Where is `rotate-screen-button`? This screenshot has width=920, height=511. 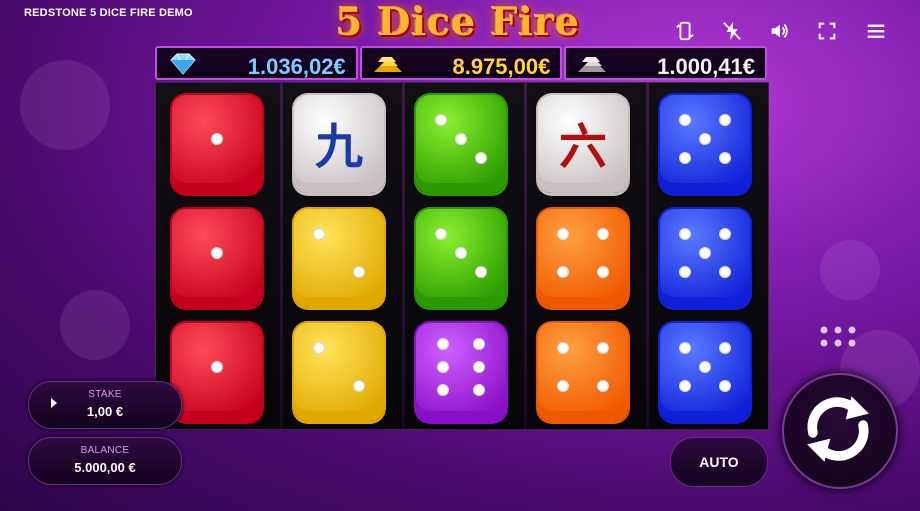 rotate-screen-button is located at coordinates (685, 31).